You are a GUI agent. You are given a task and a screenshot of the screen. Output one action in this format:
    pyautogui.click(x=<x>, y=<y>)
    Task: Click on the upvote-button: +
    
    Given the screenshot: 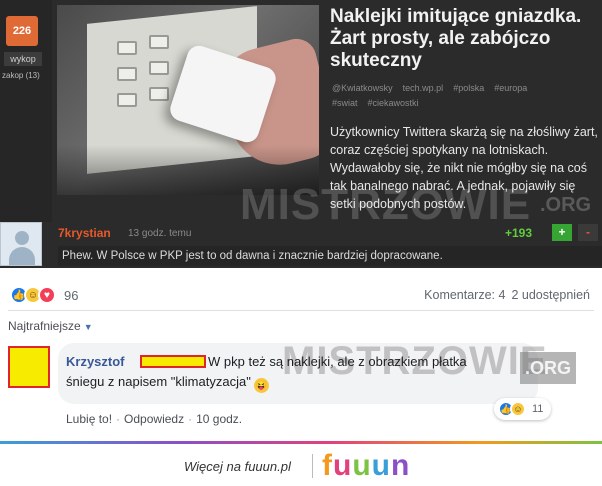 What is the action you would take?
    pyautogui.click(x=562, y=232)
    